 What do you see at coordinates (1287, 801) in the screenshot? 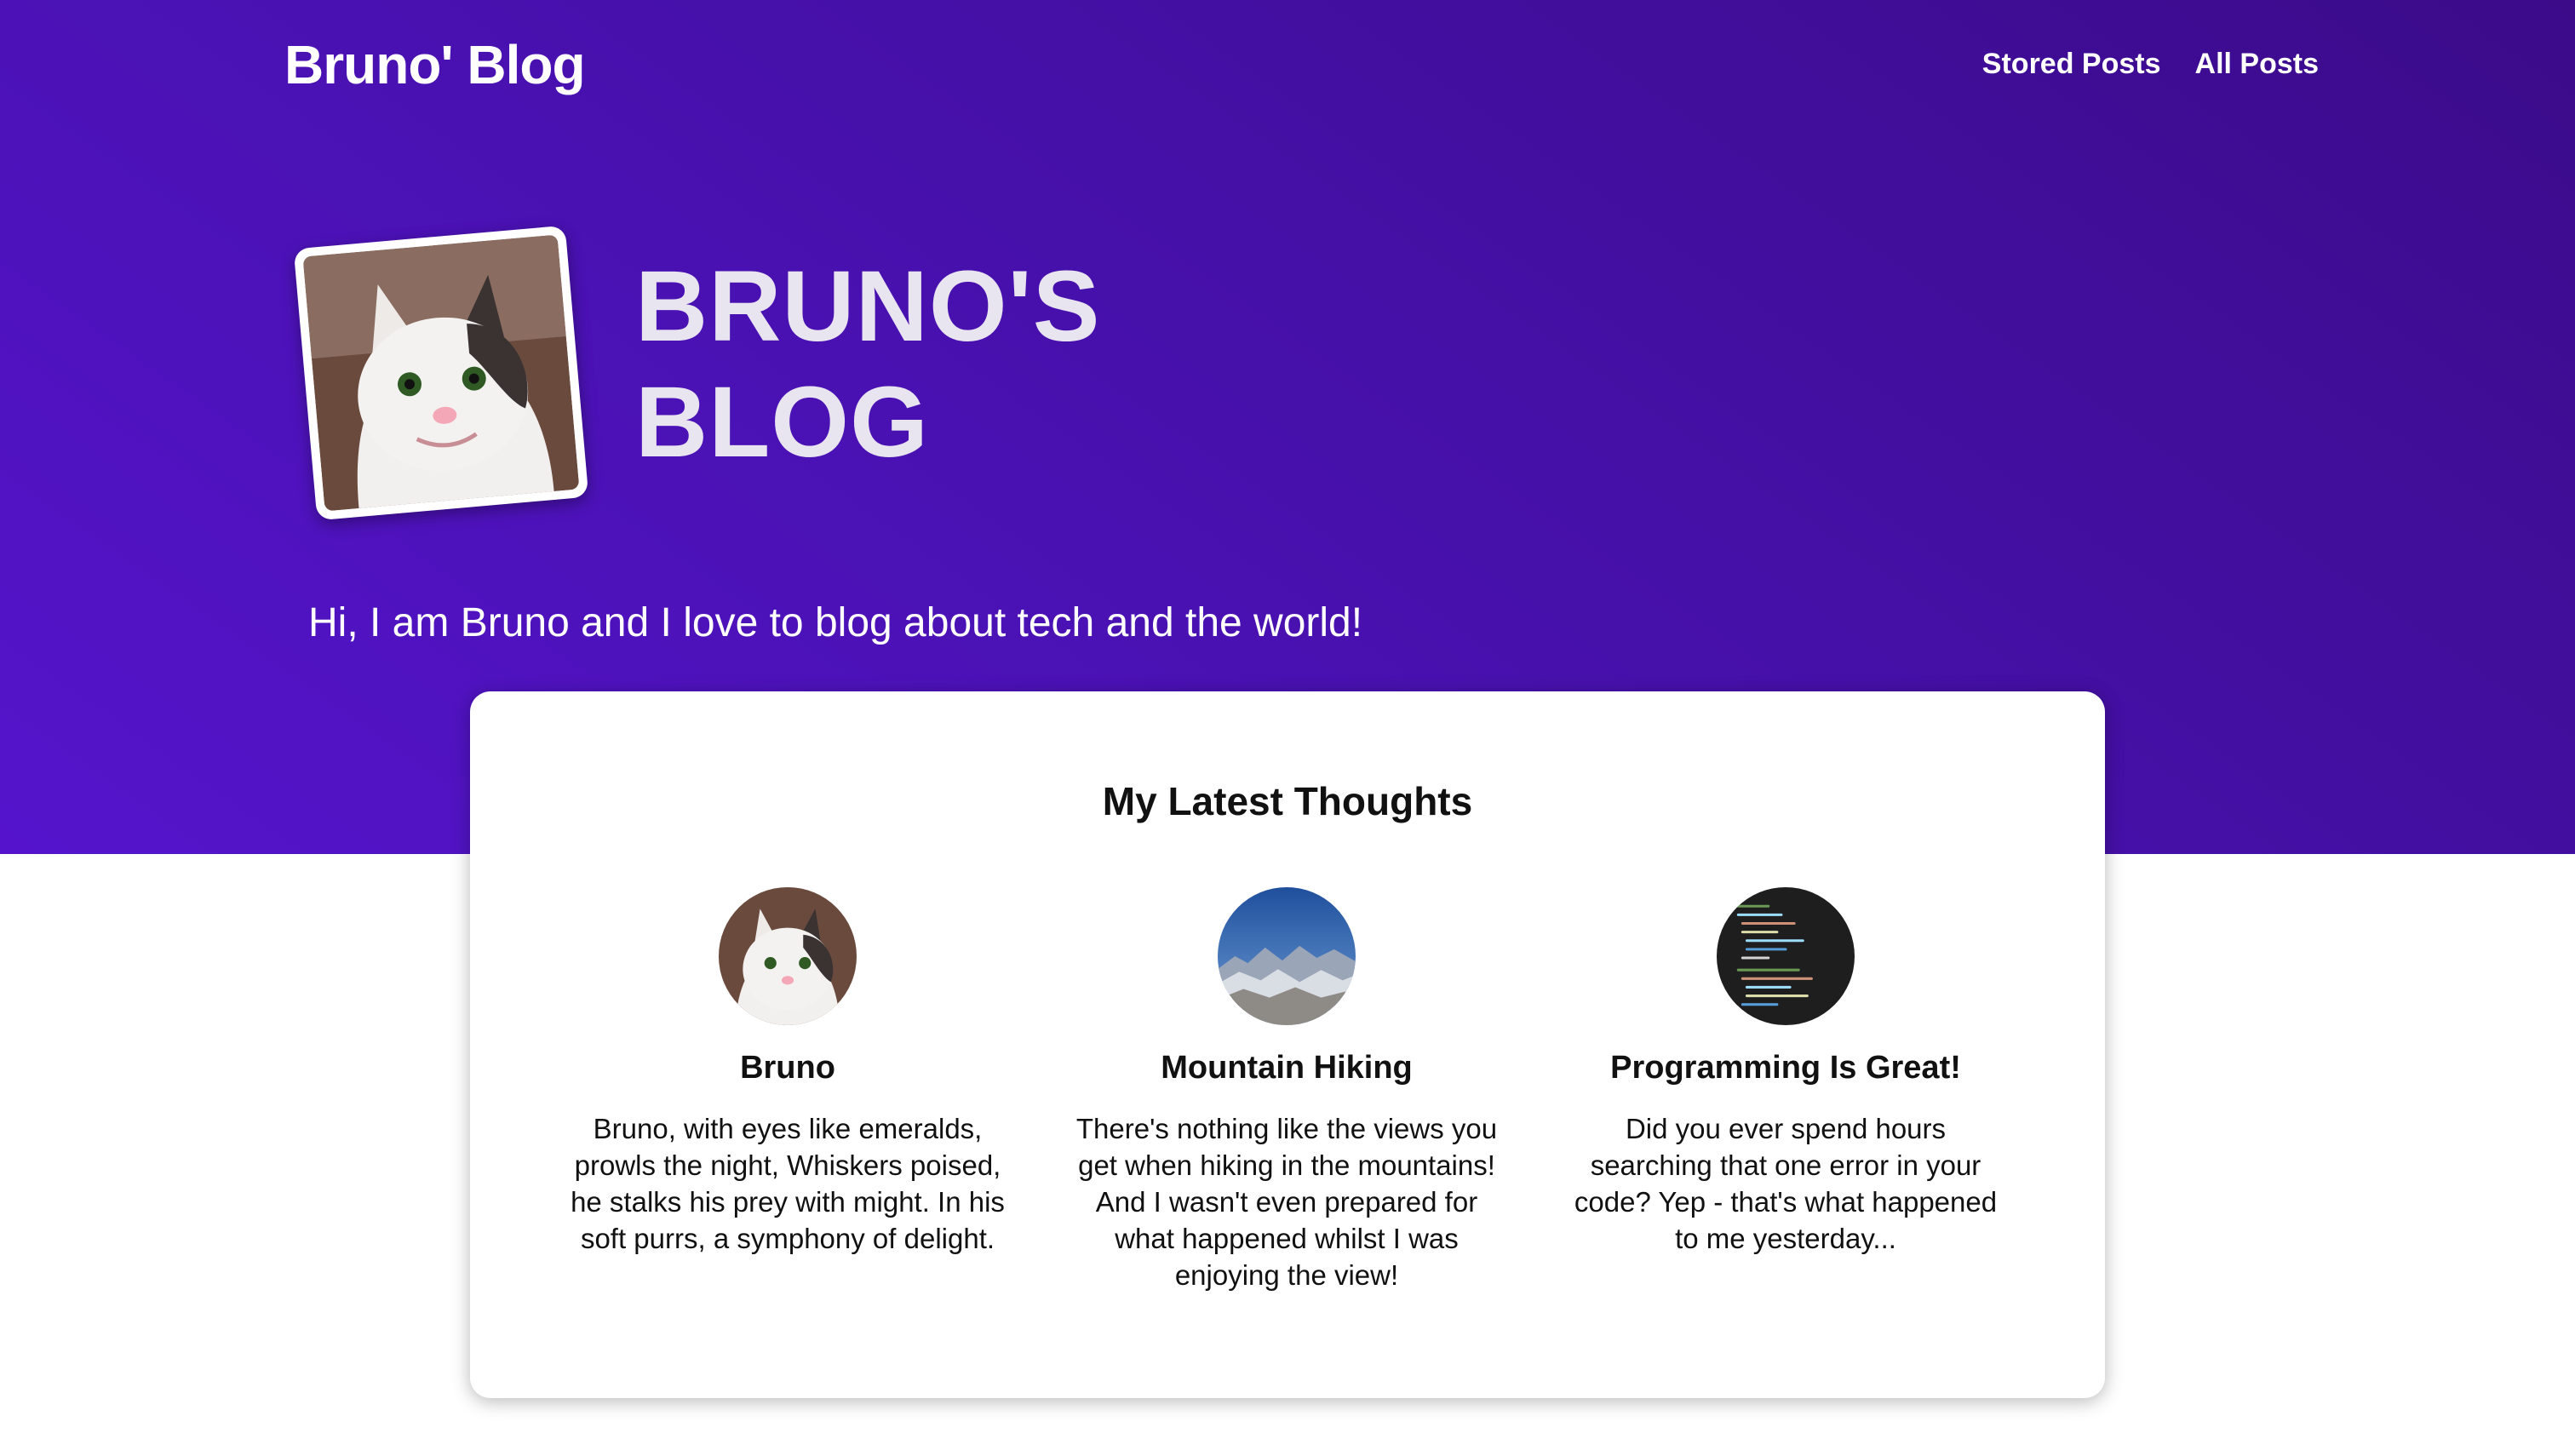
I see `latest-posts-title: My Latest Thoughts` at bounding box center [1287, 801].